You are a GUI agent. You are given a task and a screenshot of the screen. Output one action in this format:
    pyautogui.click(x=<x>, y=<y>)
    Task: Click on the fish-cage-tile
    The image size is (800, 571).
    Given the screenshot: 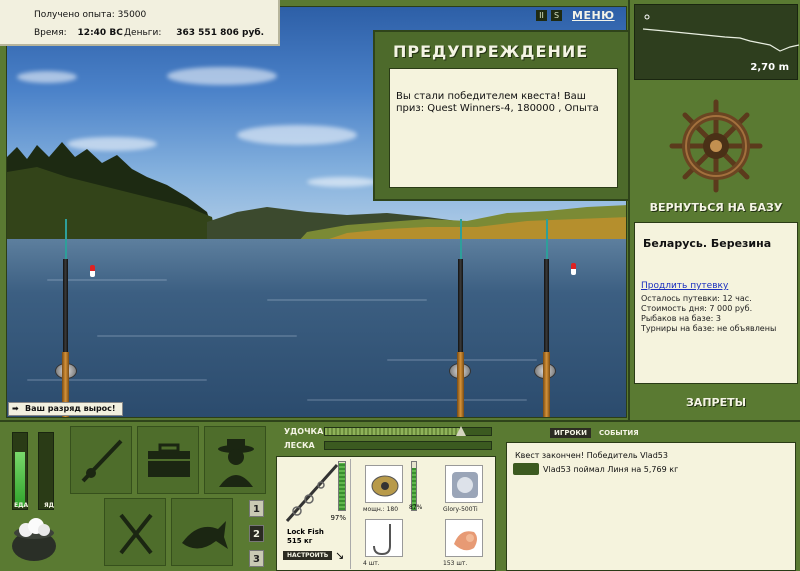 What is the action you would take?
    pyautogui.click(x=202, y=532)
    